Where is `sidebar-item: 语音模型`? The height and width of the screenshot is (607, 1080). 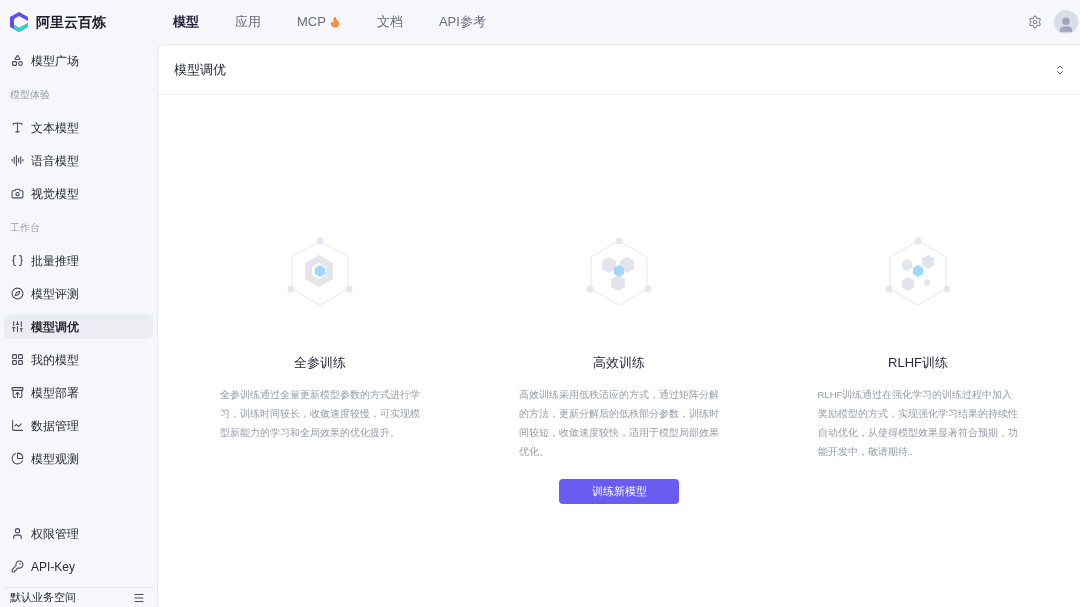 sidebar-item: 语音模型 is located at coordinates (78, 160).